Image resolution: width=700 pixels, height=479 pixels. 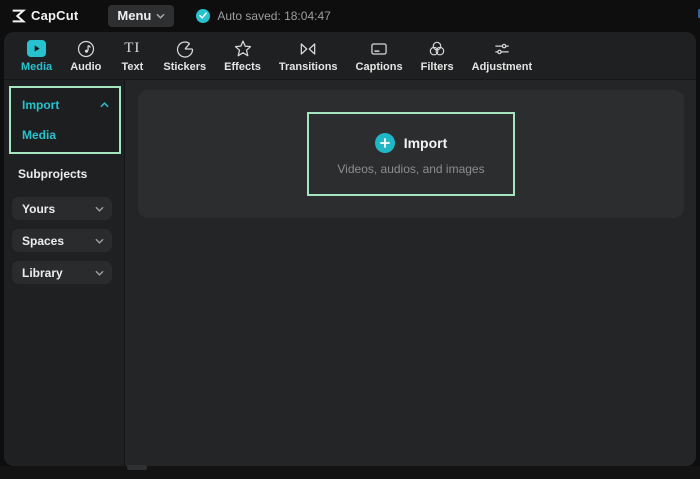 What do you see at coordinates (350, 472) in the screenshot?
I see `timeline-strip` at bounding box center [350, 472].